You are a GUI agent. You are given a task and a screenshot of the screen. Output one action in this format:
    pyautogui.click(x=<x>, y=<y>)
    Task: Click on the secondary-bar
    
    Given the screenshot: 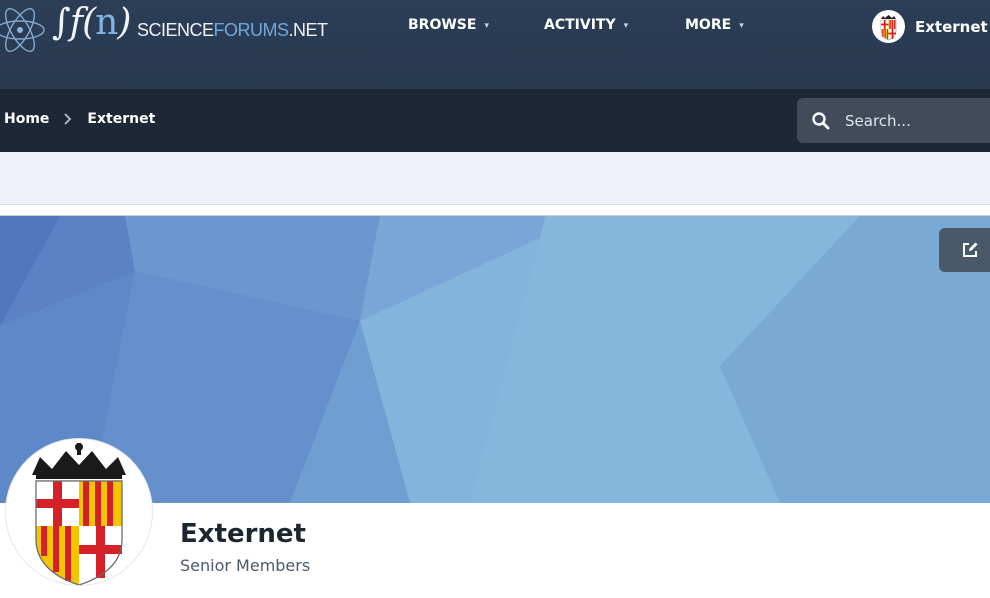 What is the action you would take?
    pyautogui.click(x=495, y=178)
    